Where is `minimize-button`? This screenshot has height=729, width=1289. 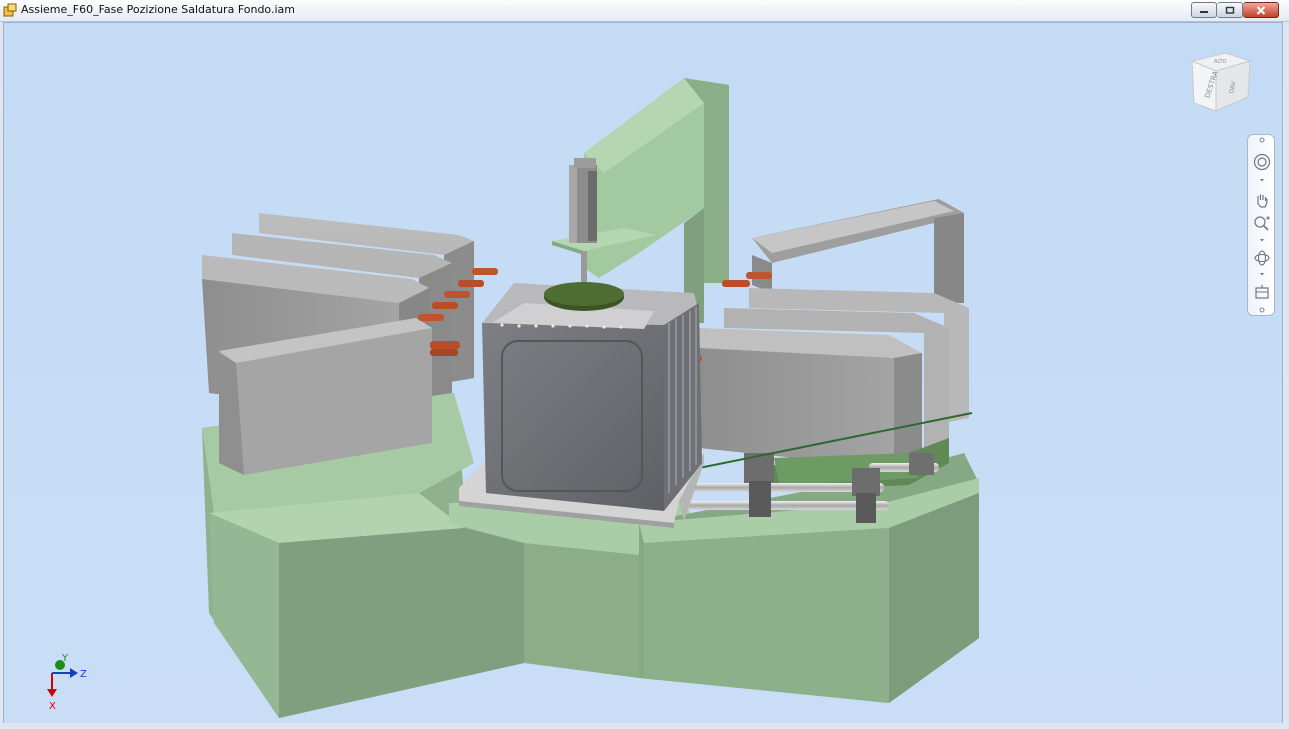
minimize-button is located at coordinates (1204, 10).